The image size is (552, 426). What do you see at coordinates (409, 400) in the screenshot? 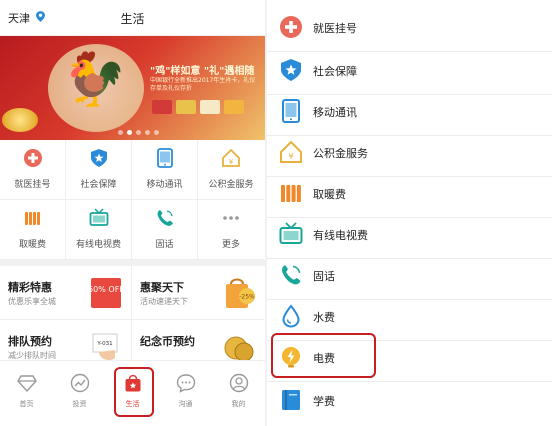
I see `list-item-tuition: 学费` at bounding box center [409, 400].